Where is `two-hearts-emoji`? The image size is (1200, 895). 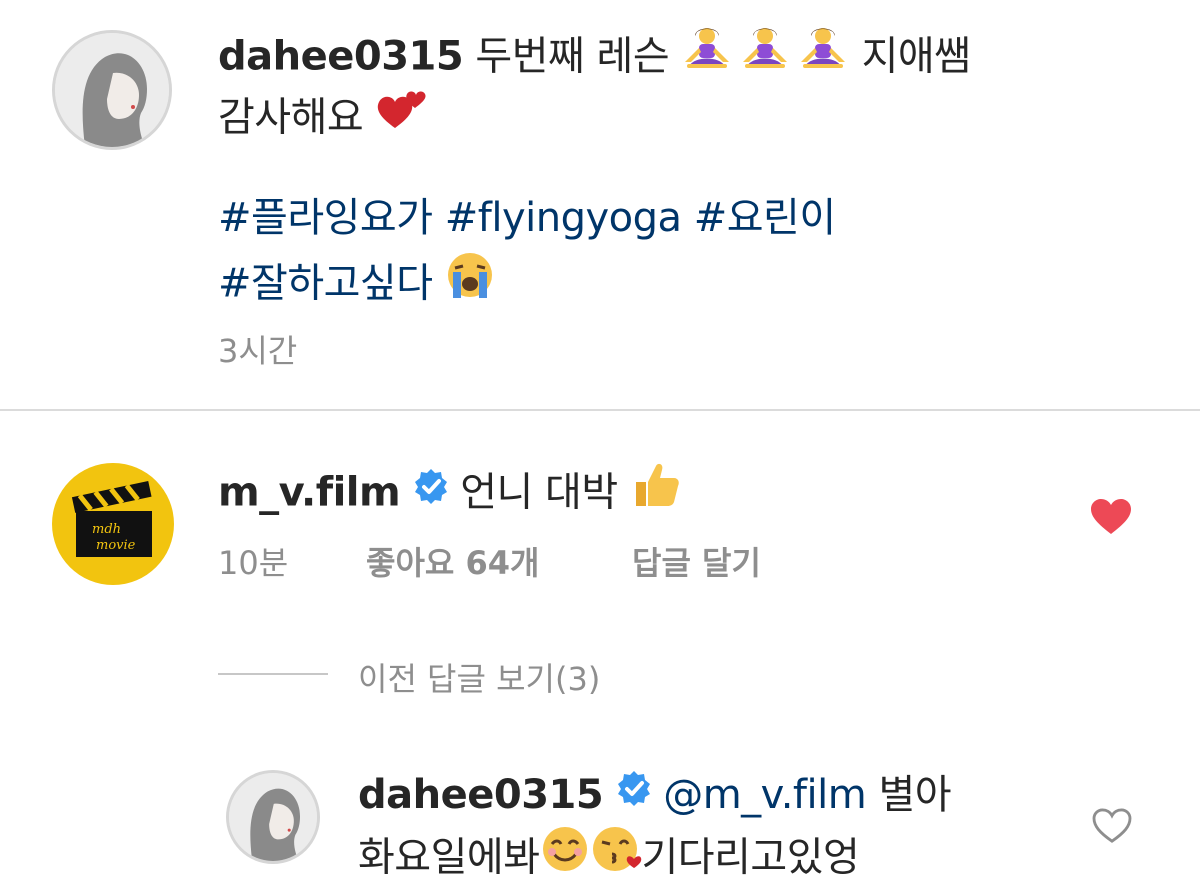
two-hearts-emoji is located at coordinates (402, 116).